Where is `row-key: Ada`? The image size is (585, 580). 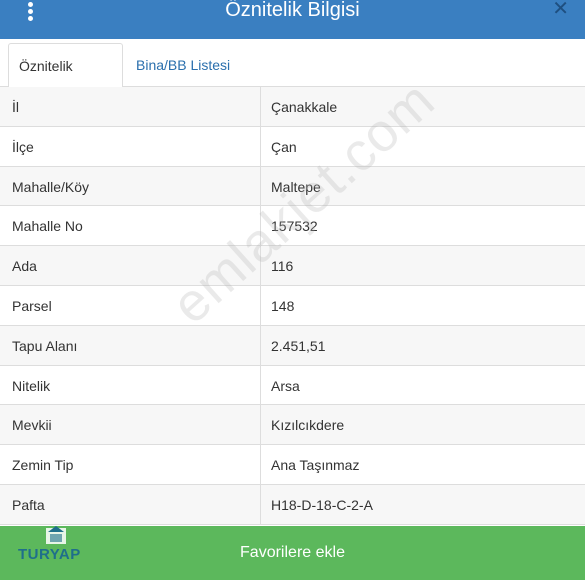
row-key: Ada is located at coordinates (24, 266).